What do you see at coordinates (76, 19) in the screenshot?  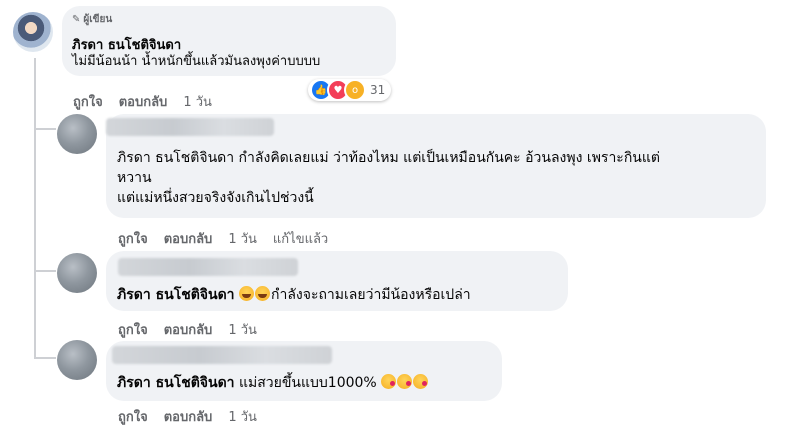 I see `pencil-icon: ✎` at bounding box center [76, 19].